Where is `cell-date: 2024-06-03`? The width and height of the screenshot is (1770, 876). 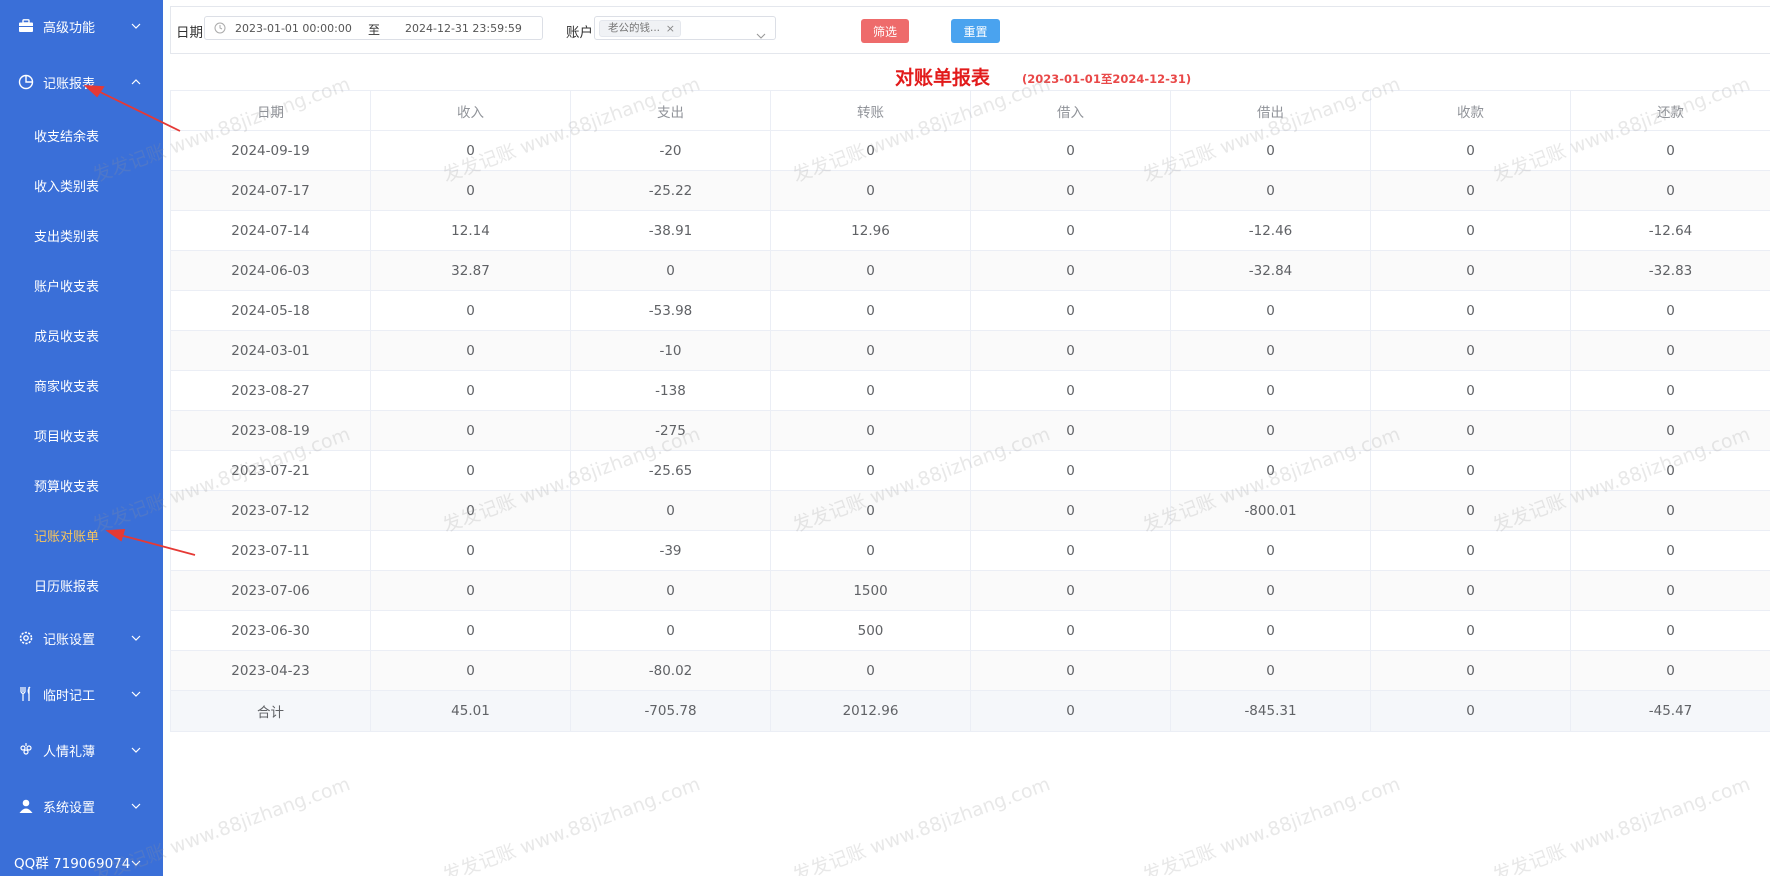 cell-date: 2024-06-03 is located at coordinates (270, 270).